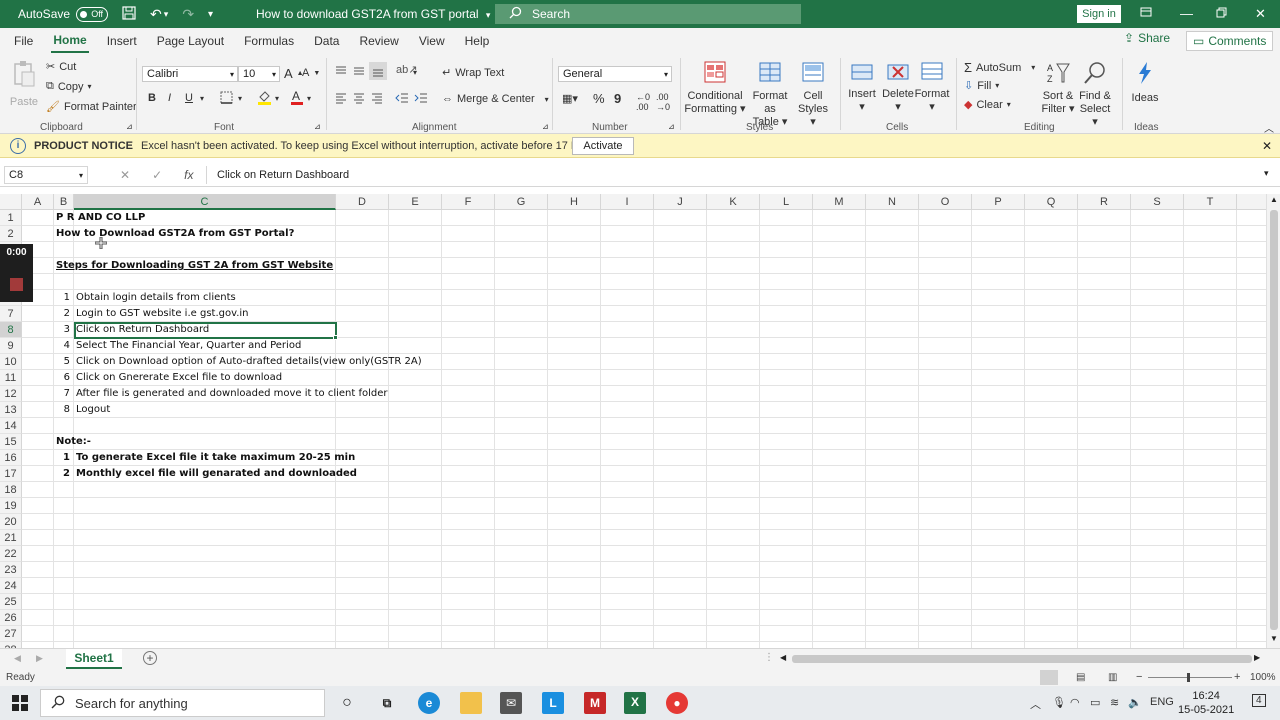  I want to click on cell-b15: Note:-, so click(73, 442).